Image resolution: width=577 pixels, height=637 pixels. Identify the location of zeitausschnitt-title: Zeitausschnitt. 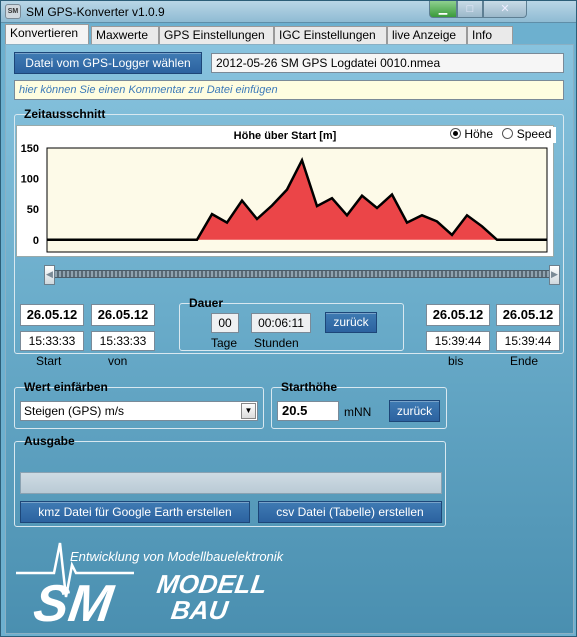
(65, 114).